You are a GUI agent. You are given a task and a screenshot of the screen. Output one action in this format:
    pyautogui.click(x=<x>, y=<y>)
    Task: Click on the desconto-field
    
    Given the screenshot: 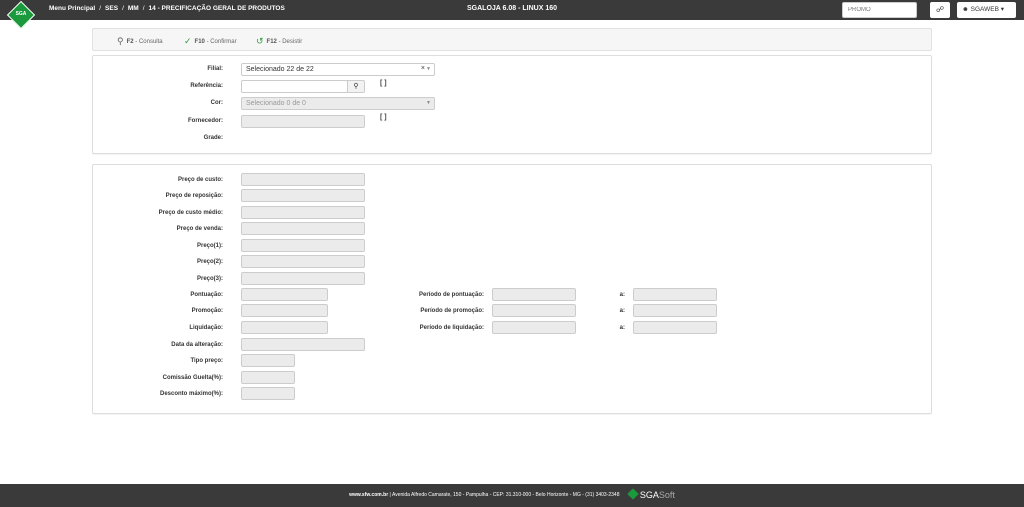 What is the action you would take?
    pyautogui.click(x=268, y=393)
    